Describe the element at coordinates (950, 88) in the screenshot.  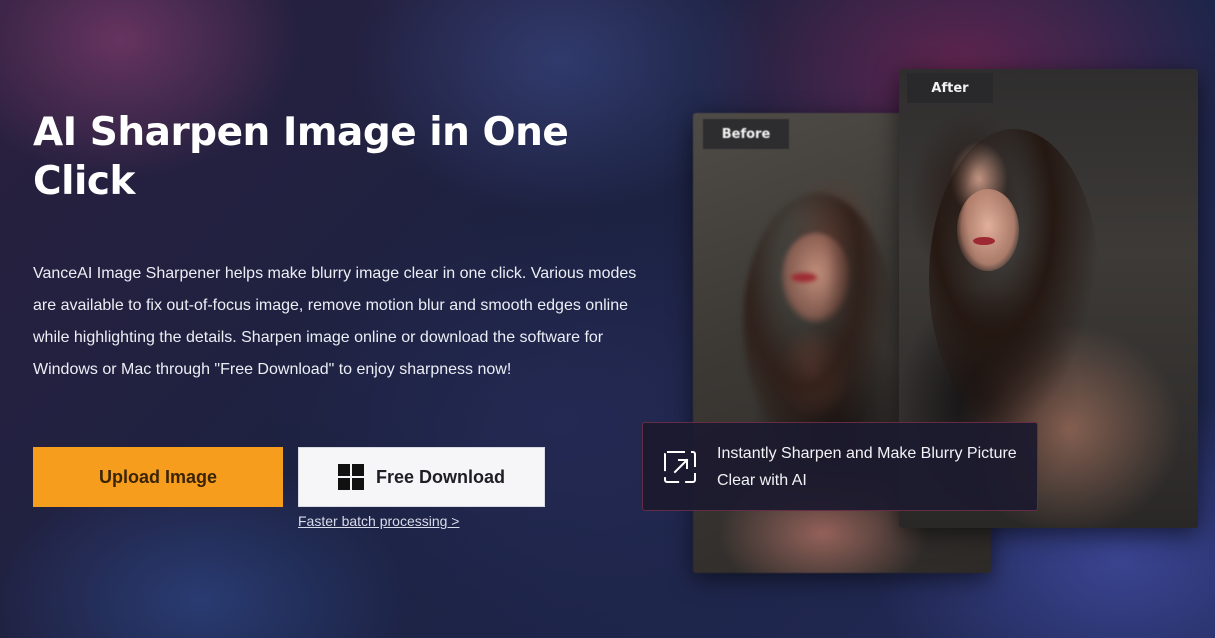
I see `after-label: After` at that location.